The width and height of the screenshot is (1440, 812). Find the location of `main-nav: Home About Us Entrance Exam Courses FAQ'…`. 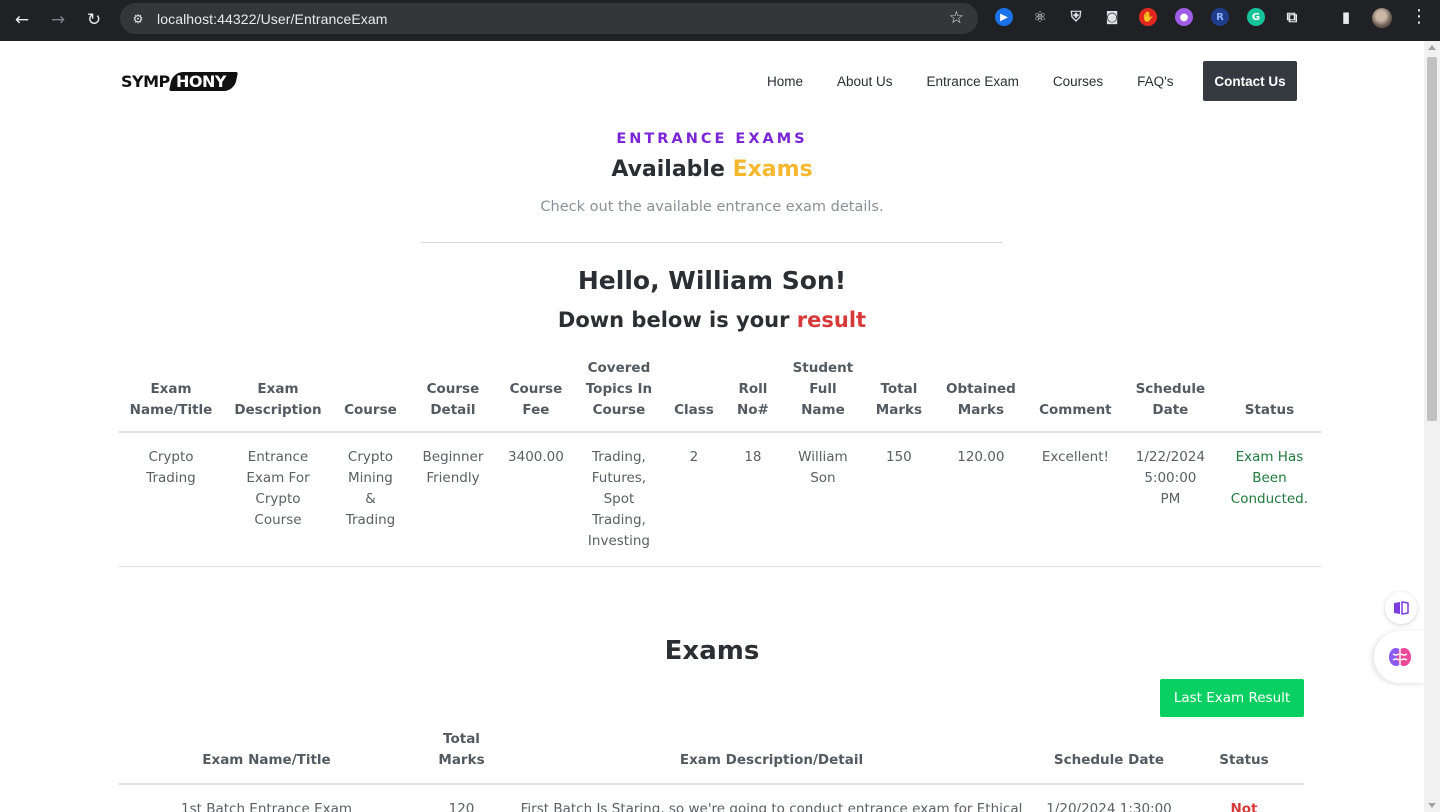

main-nav: Home About Us Entrance Exam Courses FAQ'… is located at coordinates (970, 81).